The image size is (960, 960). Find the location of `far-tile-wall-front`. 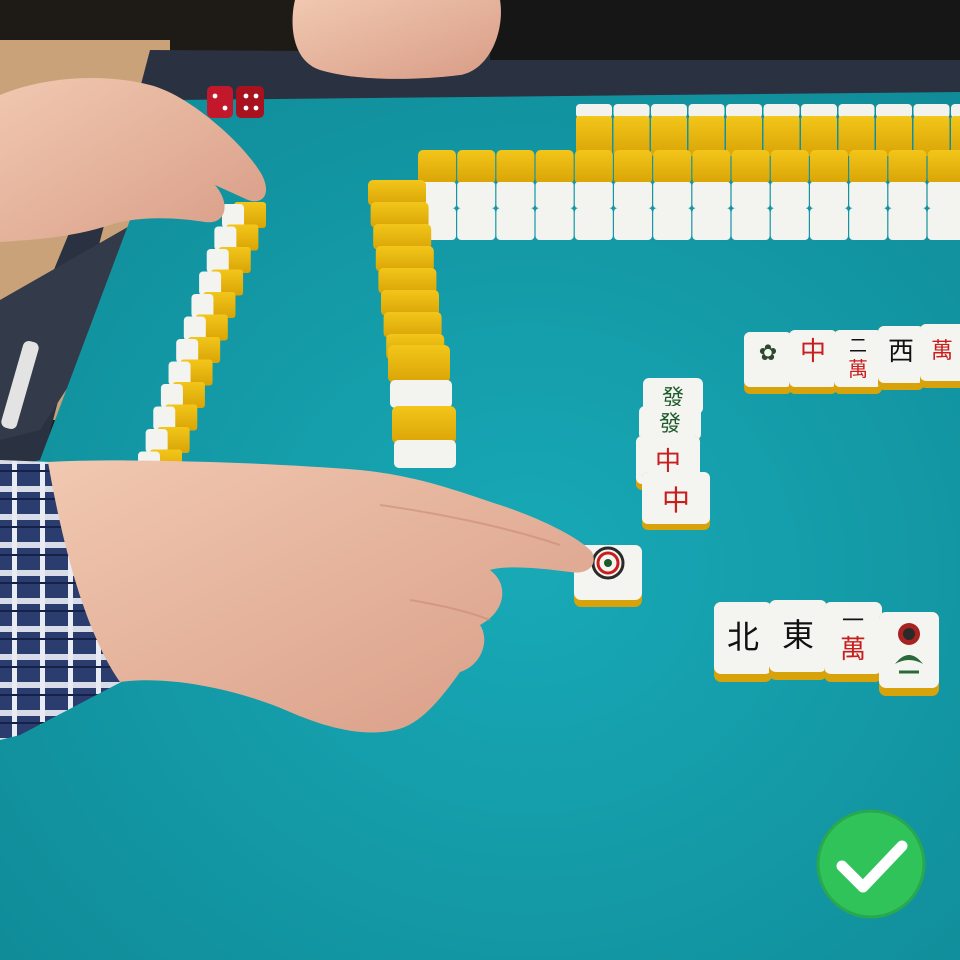

far-tile-wall-front is located at coordinates (689, 195).